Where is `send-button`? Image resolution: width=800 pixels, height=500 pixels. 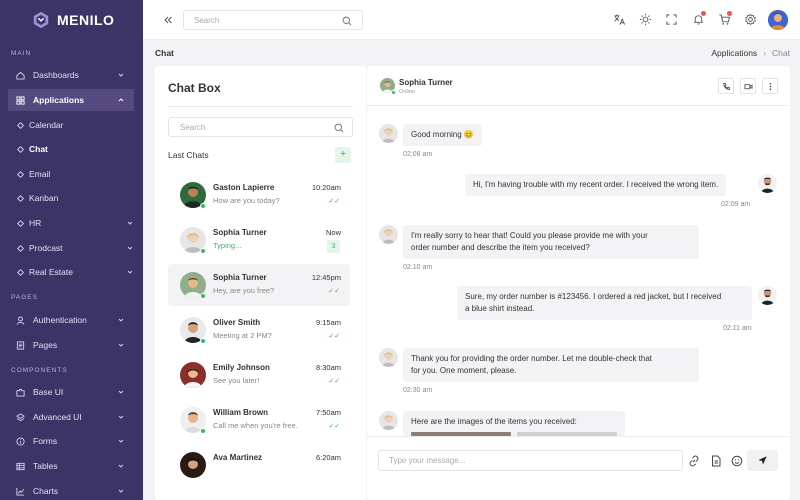
send-button is located at coordinates (762, 460).